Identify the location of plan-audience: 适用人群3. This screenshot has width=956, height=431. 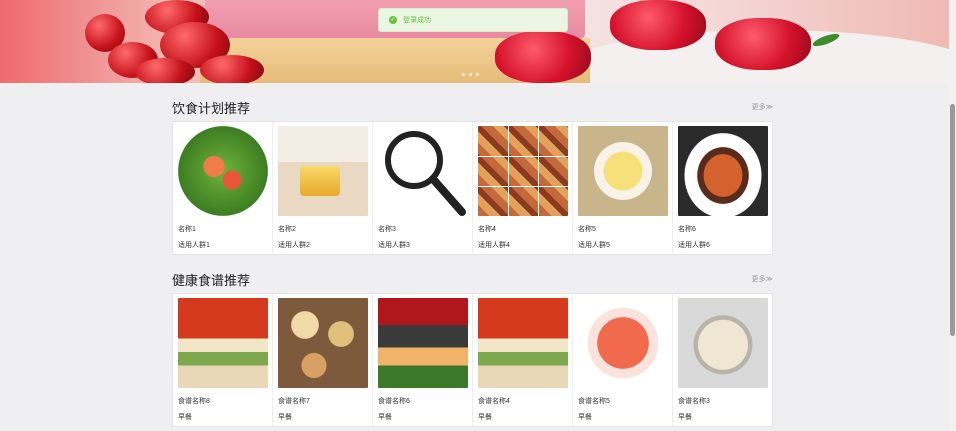
(394, 245).